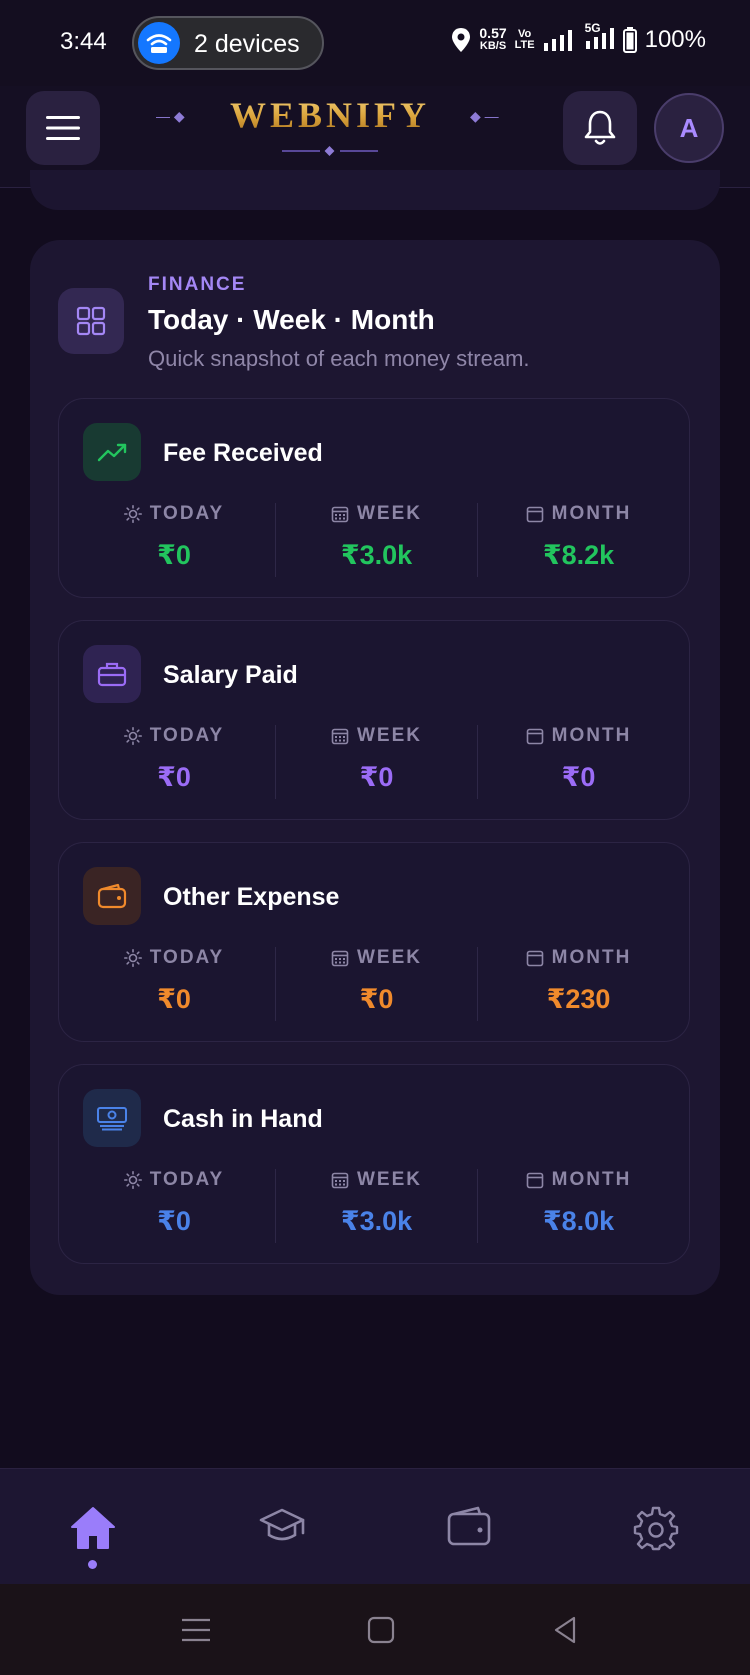 The image size is (750, 1675). Describe the element at coordinates (93, 1535) in the screenshot. I see `nav-home` at that location.